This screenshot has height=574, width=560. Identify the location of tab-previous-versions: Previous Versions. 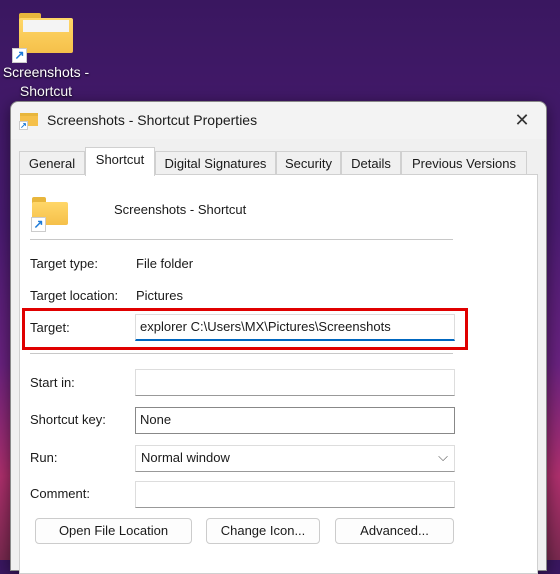
(464, 163).